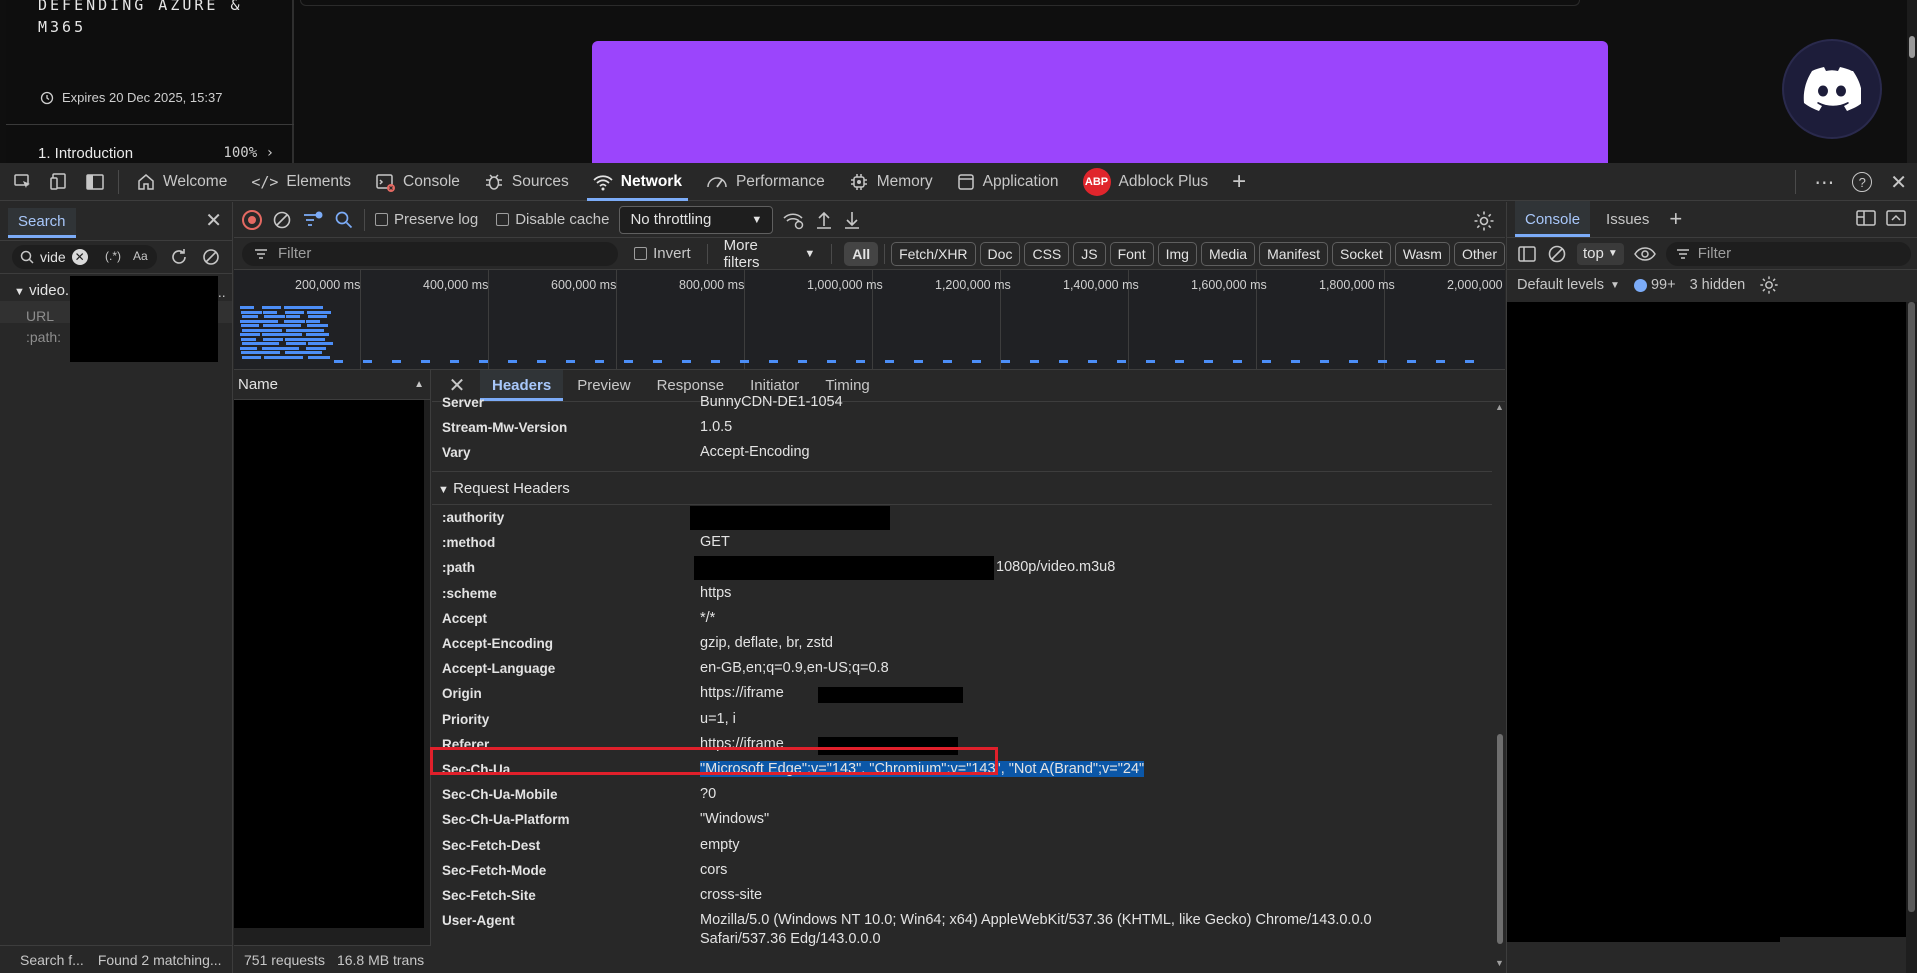 This screenshot has width=1917, height=973. What do you see at coordinates (1912, 47) in the screenshot?
I see `page-scrollbar-thumb` at bounding box center [1912, 47].